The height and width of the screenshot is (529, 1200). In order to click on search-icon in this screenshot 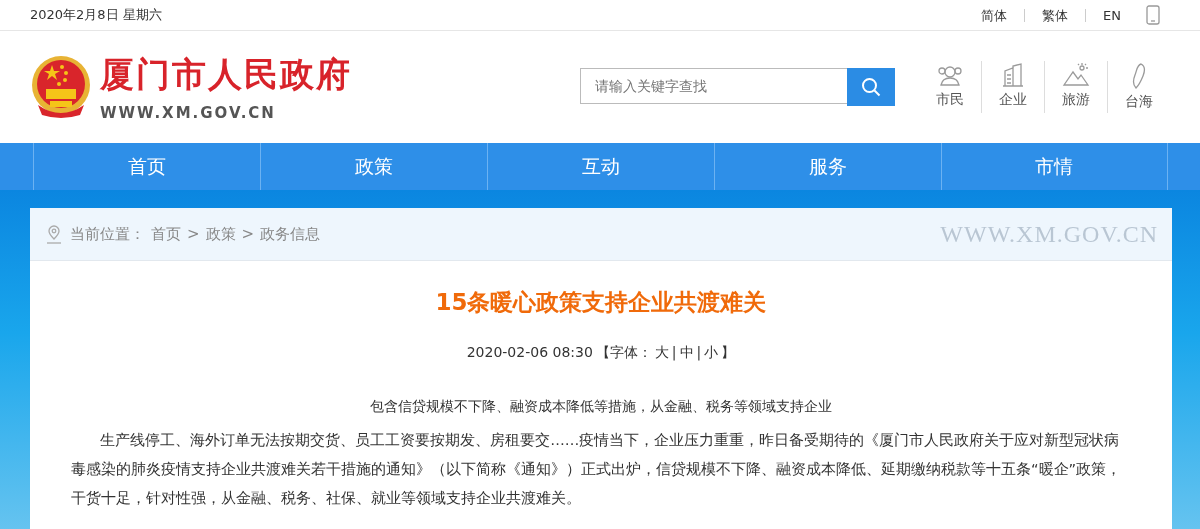, I will do `click(871, 87)`.